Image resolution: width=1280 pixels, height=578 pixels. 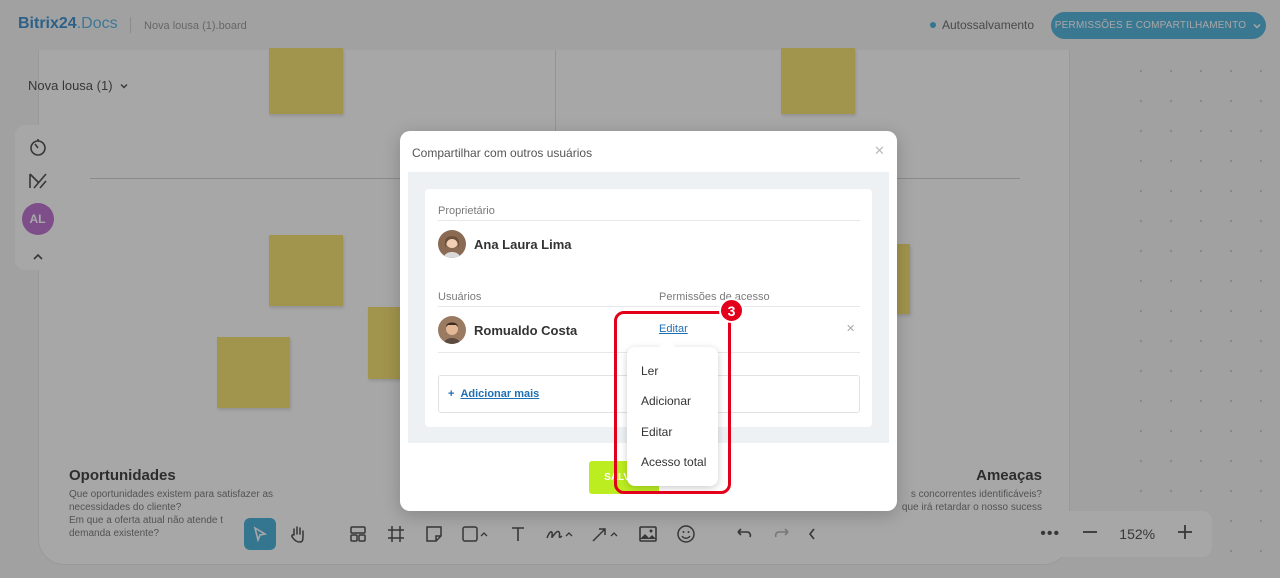 I want to click on user-entry: Romualdo Costa, so click(x=507, y=330).